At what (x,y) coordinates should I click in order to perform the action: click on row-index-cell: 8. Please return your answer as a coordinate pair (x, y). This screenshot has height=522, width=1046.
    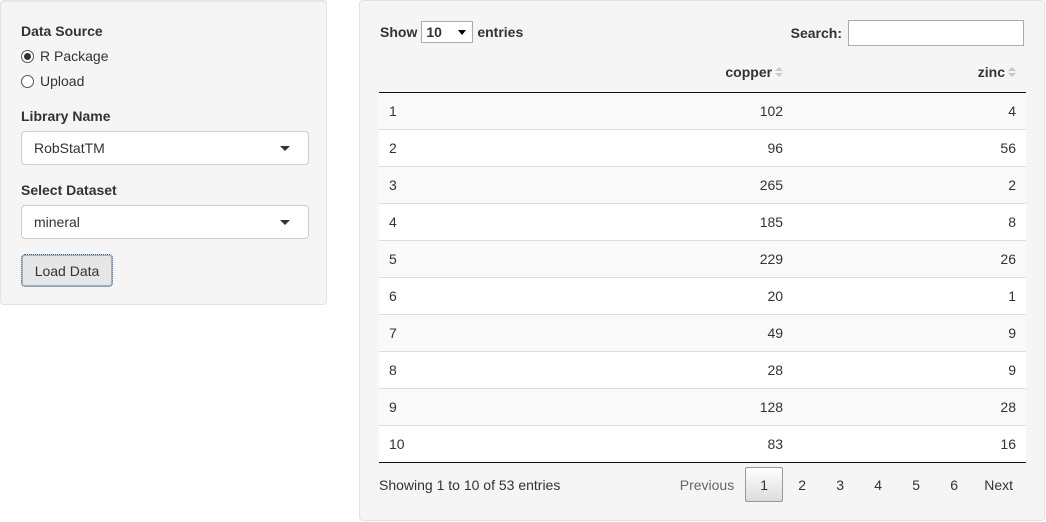
    Looking at the image, I should click on (434, 369).